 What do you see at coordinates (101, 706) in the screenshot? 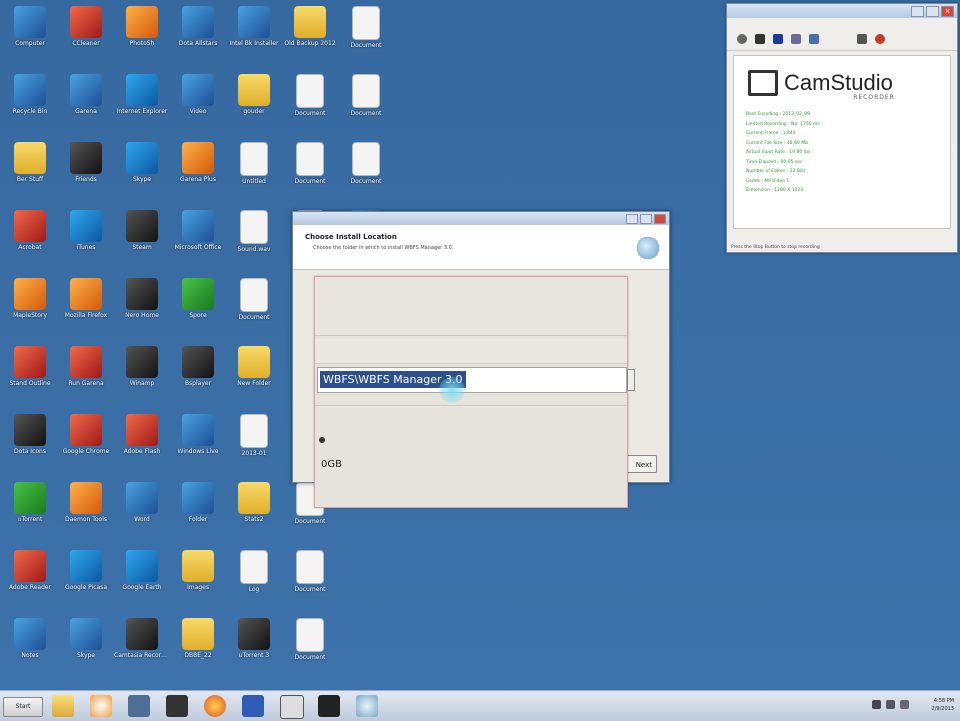
I see `taskbar-media-icon` at bounding box center [101, 706].